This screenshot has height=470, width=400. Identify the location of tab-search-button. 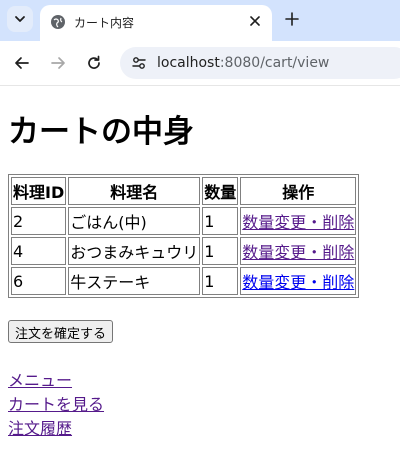
(20, 19).